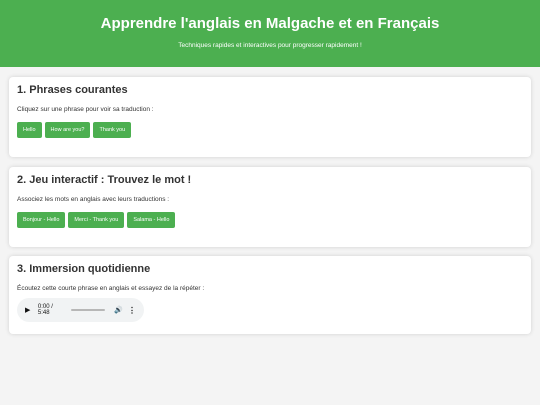 This screenshot has width=540, height=405. What do you see at coordinates (270, 130) in the screenshot?
I see `phrase-button-row: Hello How are you? Thank you` at bounding box center [270, 130].